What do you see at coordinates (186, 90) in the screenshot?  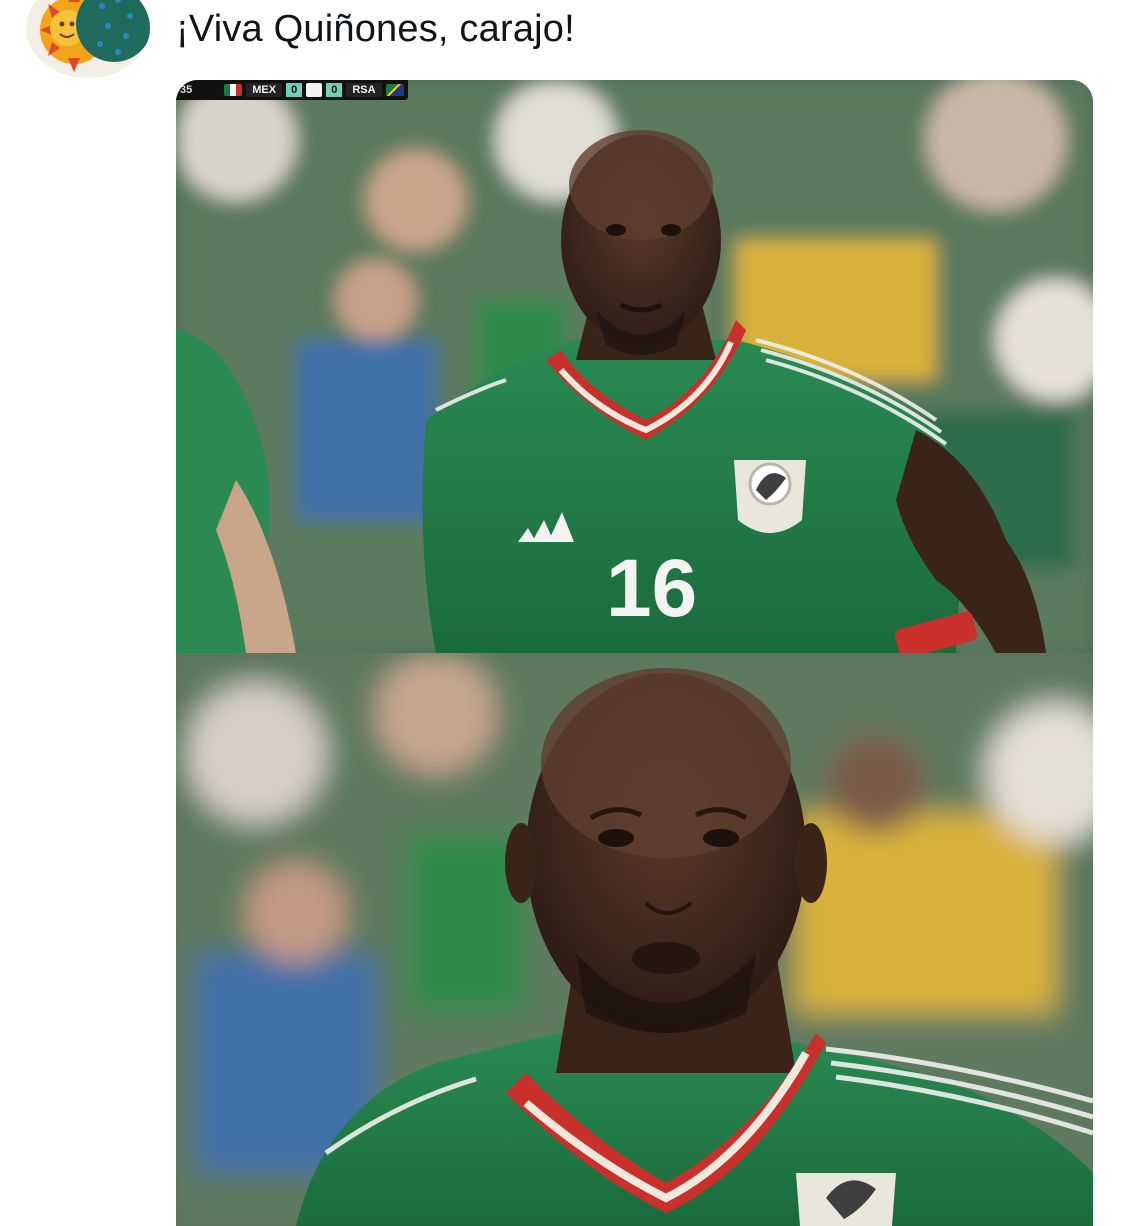 I see `match-clock: 35` at bounding box center [186, 90].